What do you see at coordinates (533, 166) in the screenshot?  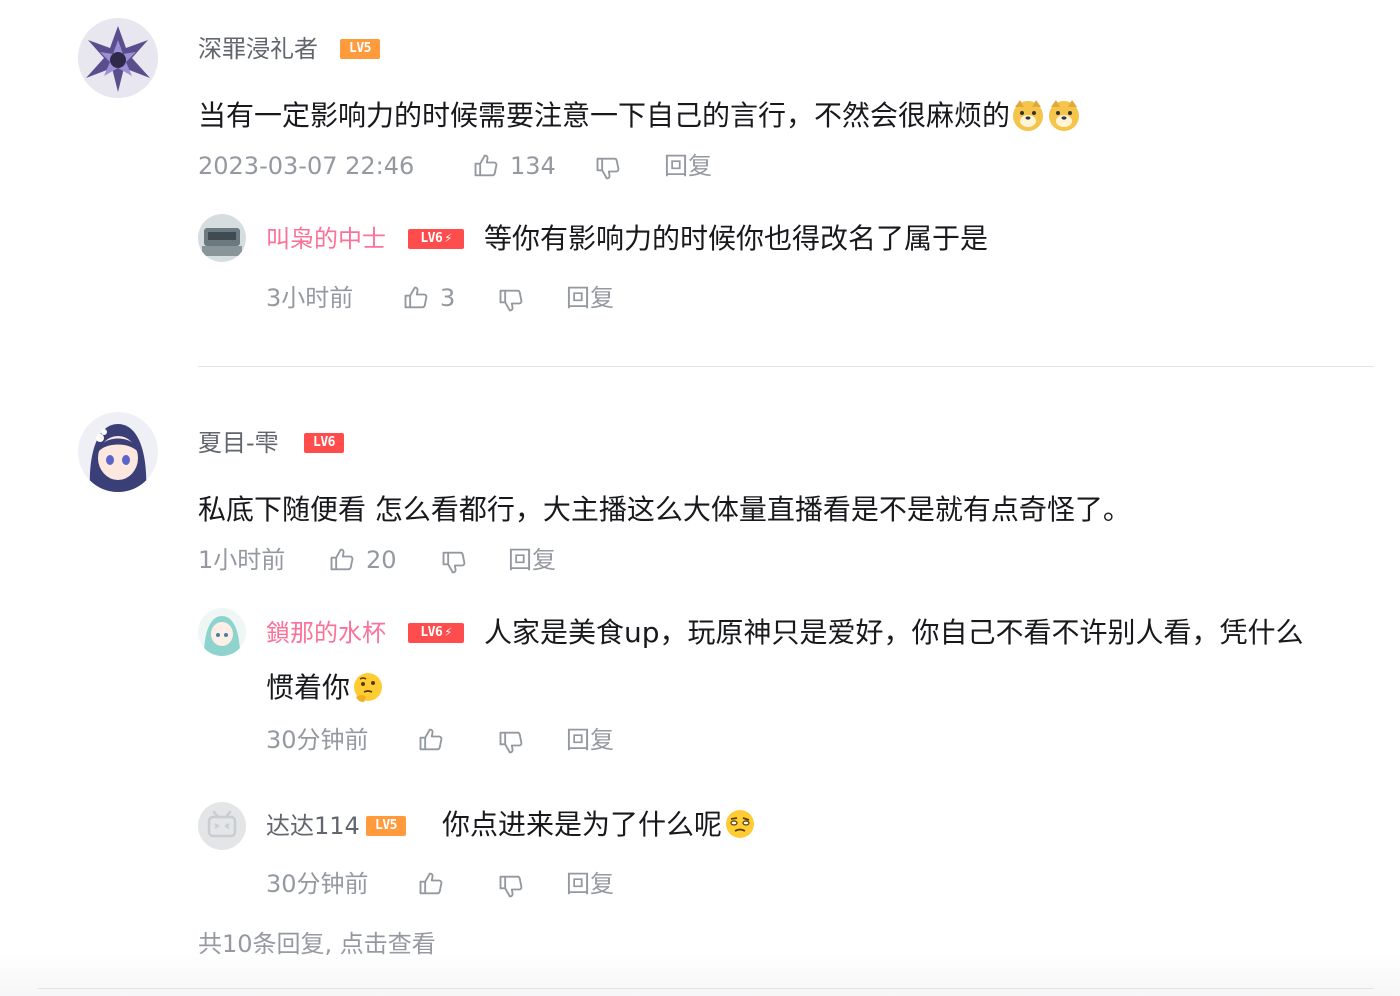 I see `like-count: 134` at bounding box center [533, 166].